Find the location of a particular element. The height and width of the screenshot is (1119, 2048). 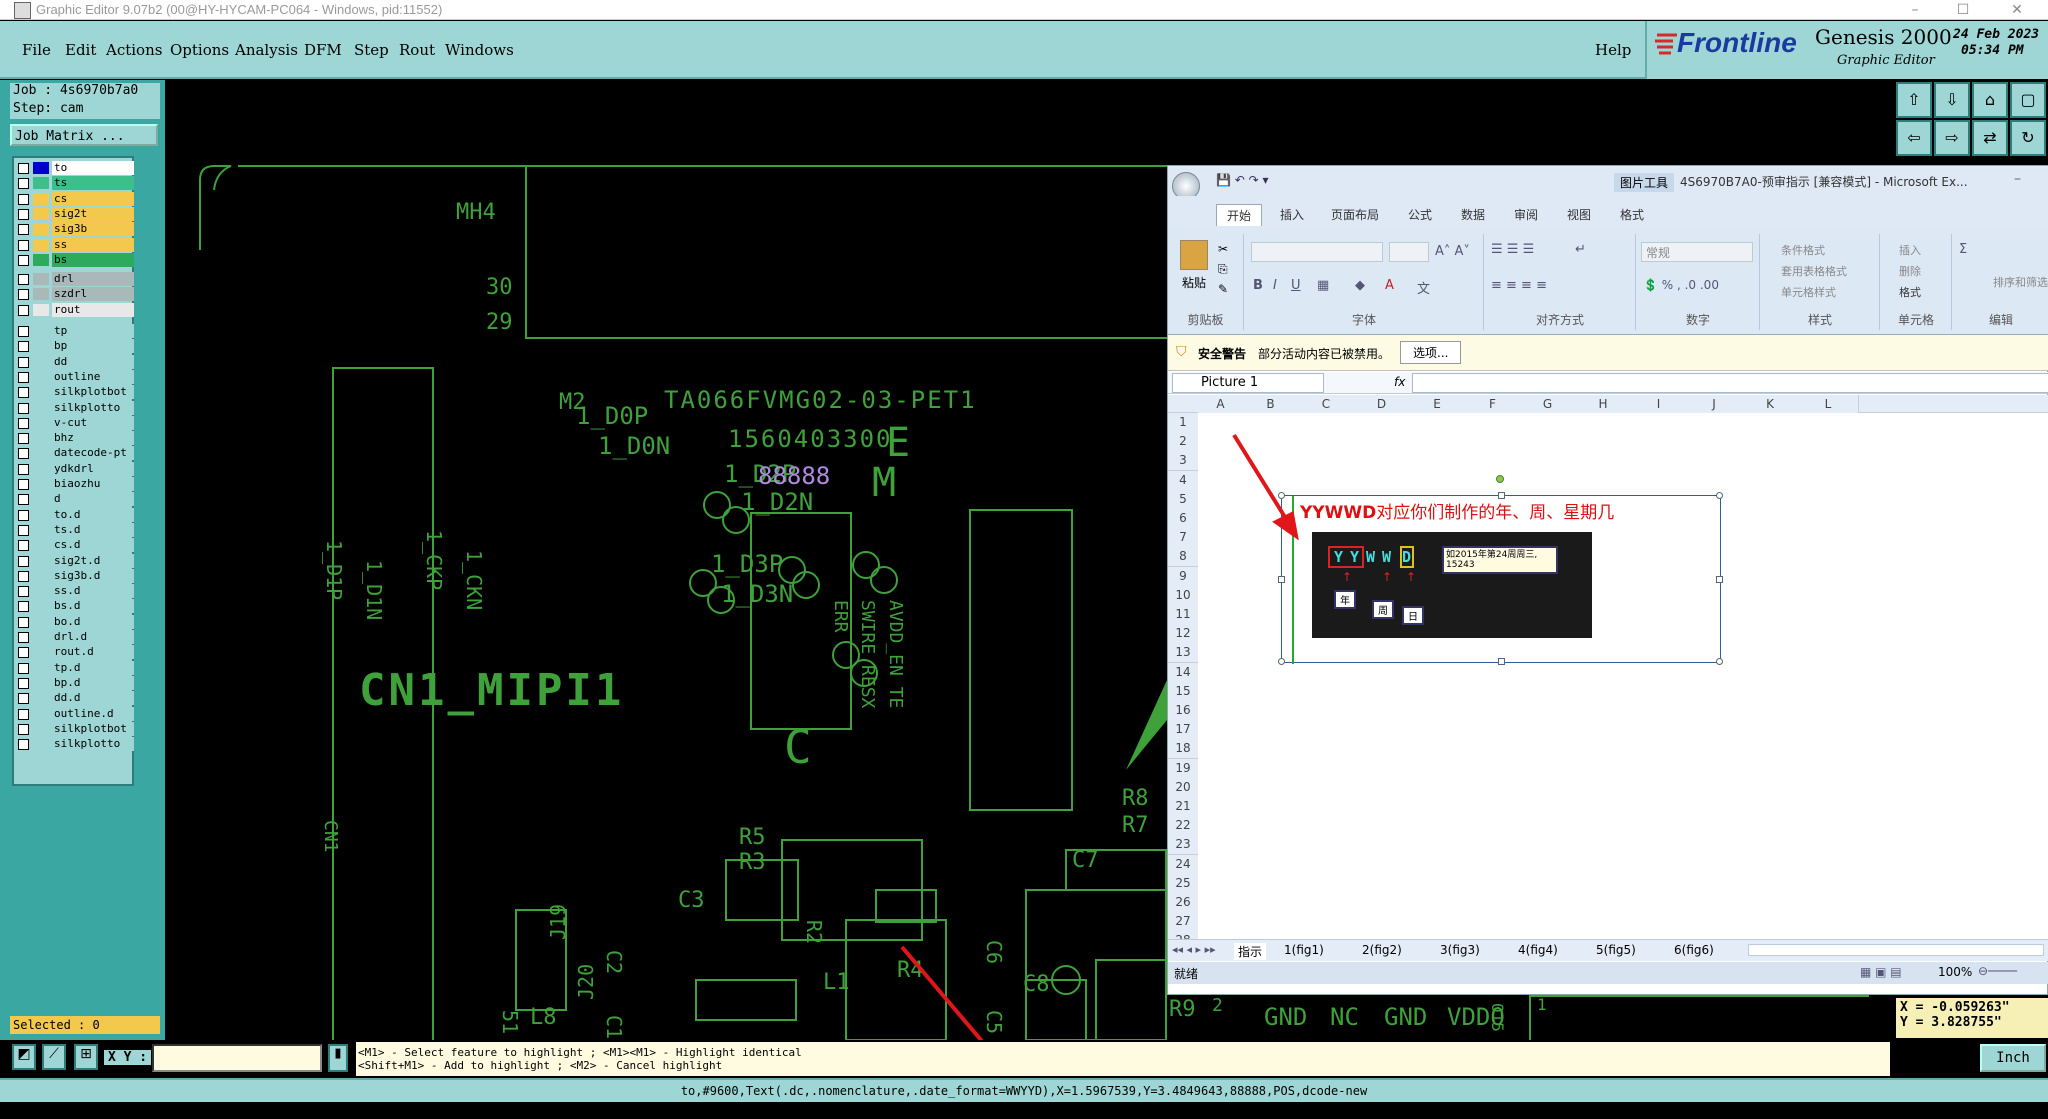

units-button: Inch is located at coordinates (2013, 1058).